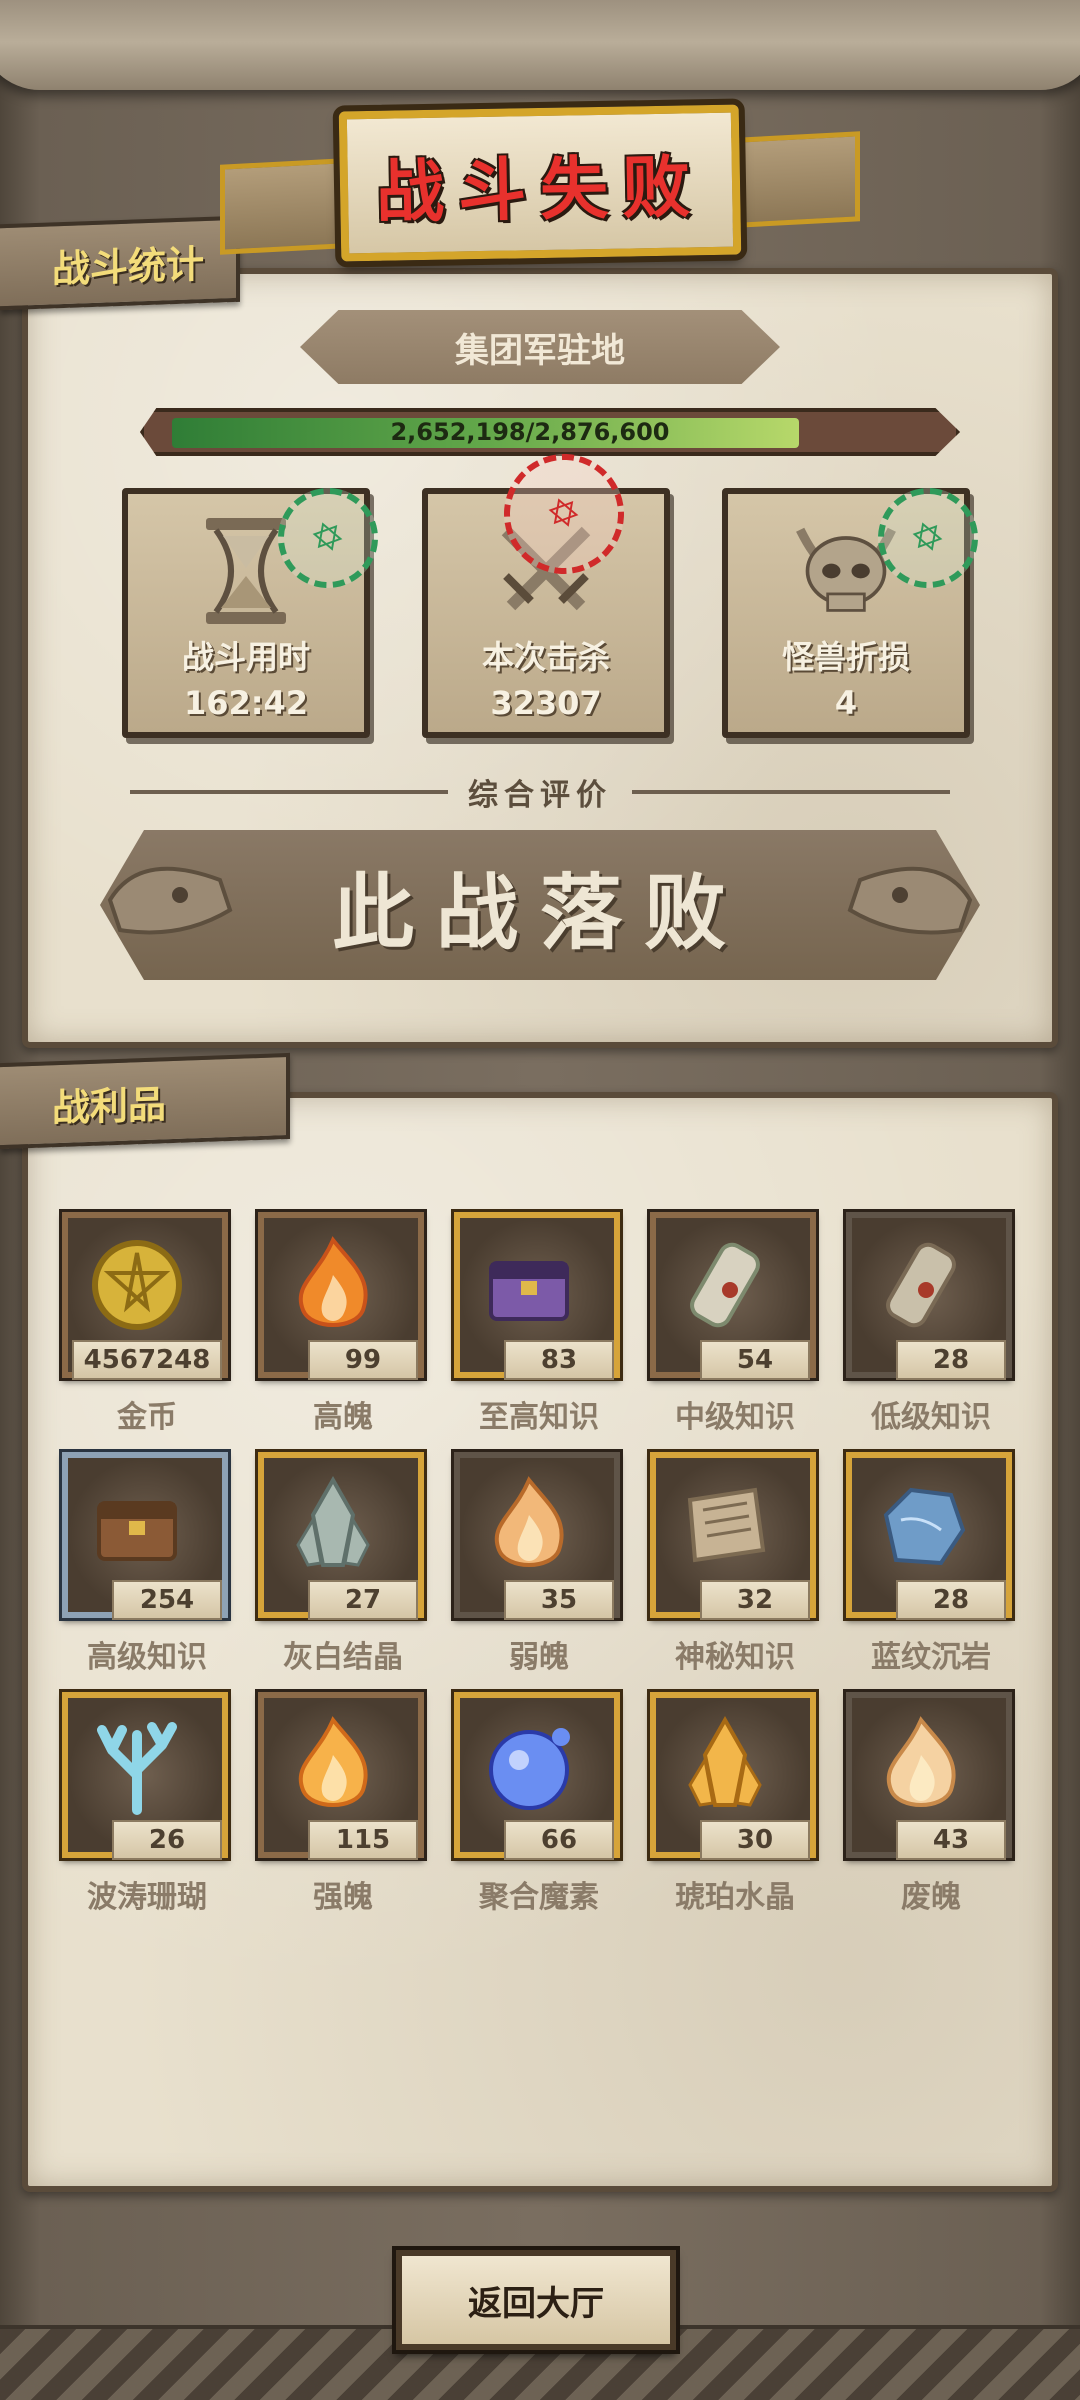 Image resolution: width=1080 pixels, height=2400 pixels. What do you see at coordinates (333, 1525) in the screenshot?
I see `gray-crystal-icon` at bounding box center [333, 1525].